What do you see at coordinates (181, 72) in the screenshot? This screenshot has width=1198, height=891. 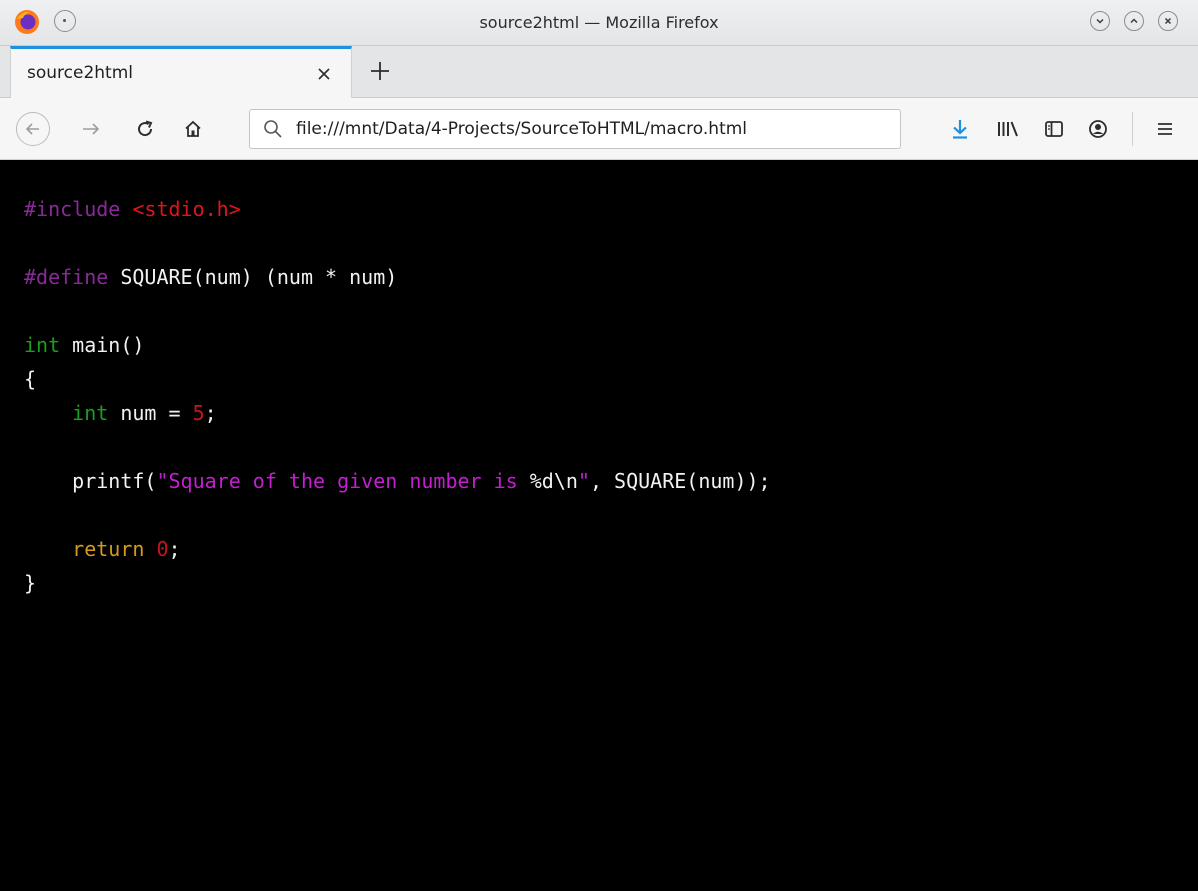 I see `tab-source2html: source2html` at bounding box center [181, 72].